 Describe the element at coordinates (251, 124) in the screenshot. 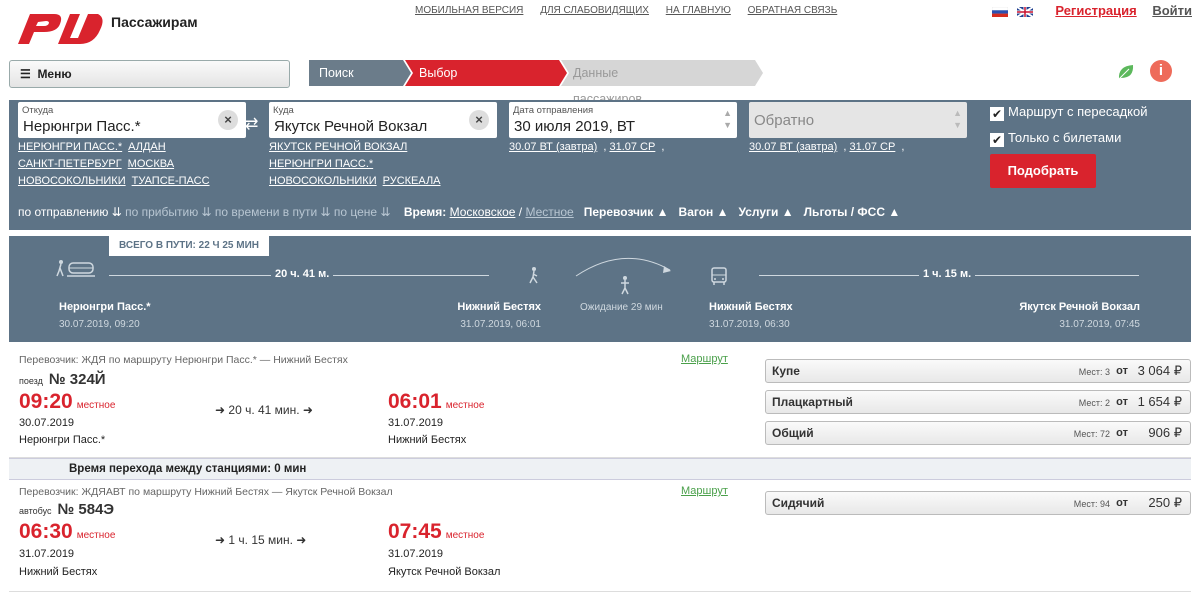

I see `swap-icon: ⇄` at that location.